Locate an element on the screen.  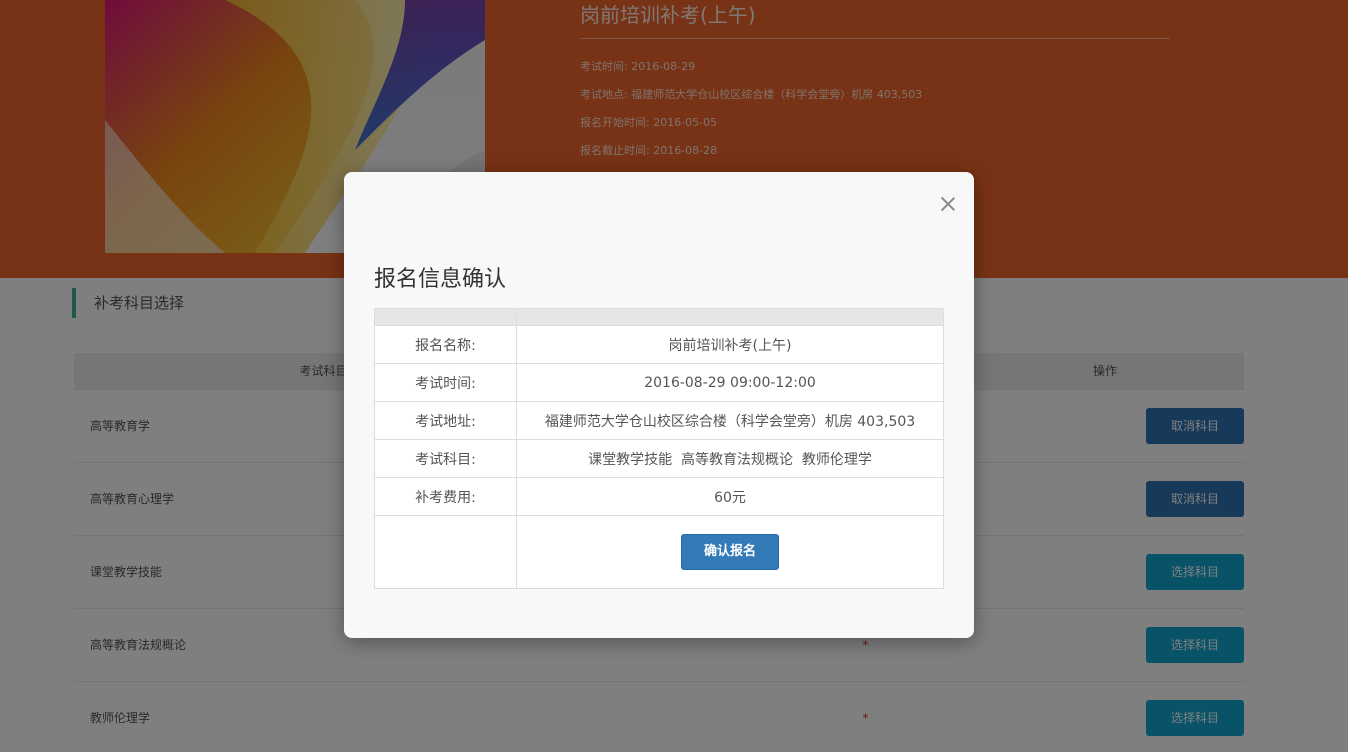
info-row: 报名名称: 岗前培训补考(上午) is located at coordinates (659, 344).